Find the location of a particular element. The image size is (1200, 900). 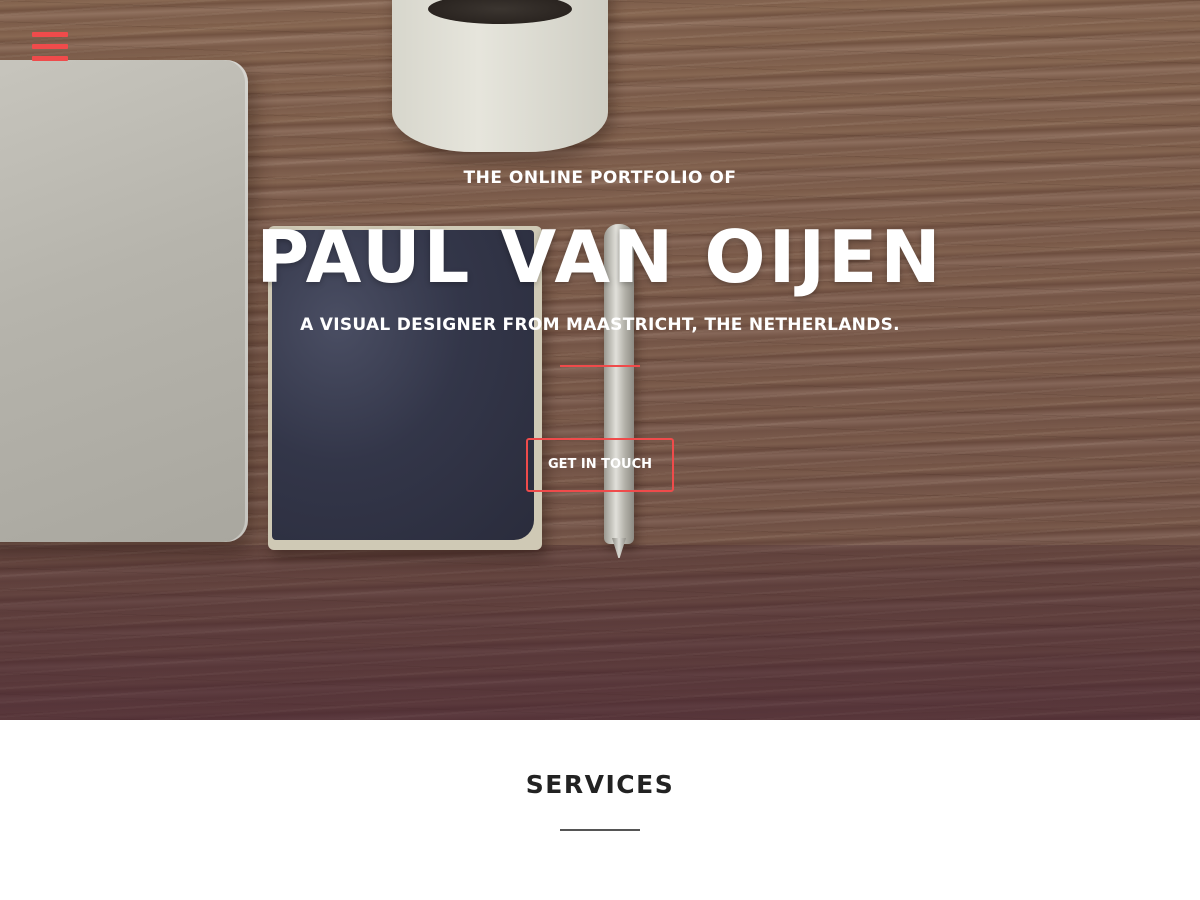

services-title: SERVICES is located at coordinates (600, 784).